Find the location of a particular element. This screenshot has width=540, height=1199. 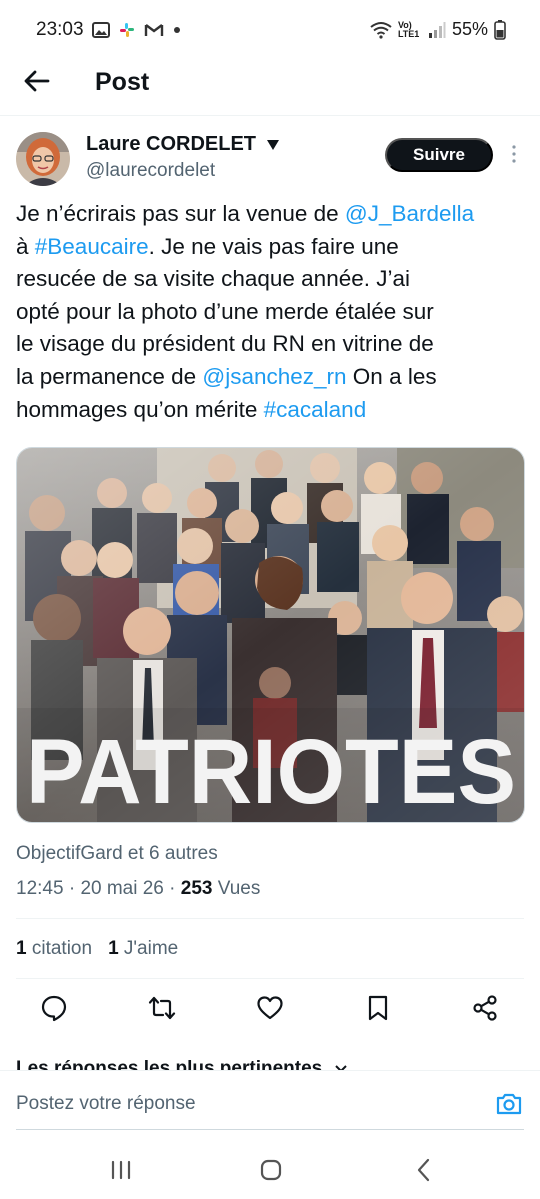

quotes-stat: 1 citation is located at coordinates (54, 949).